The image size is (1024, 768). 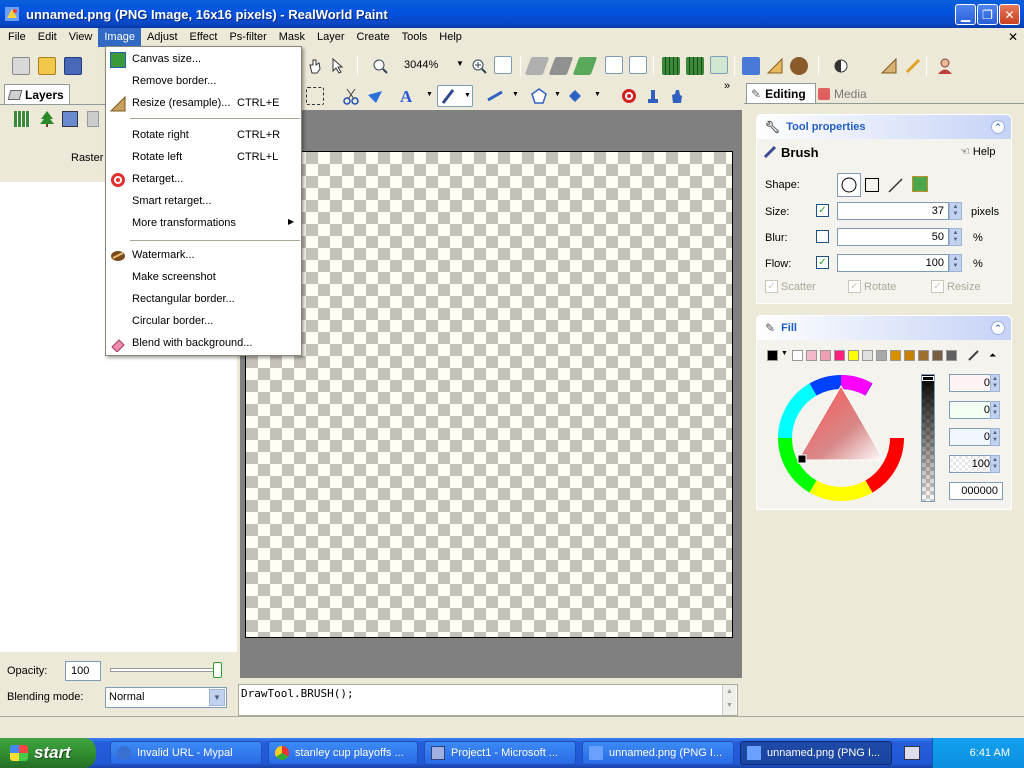 What do you see at coordinates (955, 211) in the screenshot?
I see `size-spinner: ▲ ▼` at bounding box center [955, 211].